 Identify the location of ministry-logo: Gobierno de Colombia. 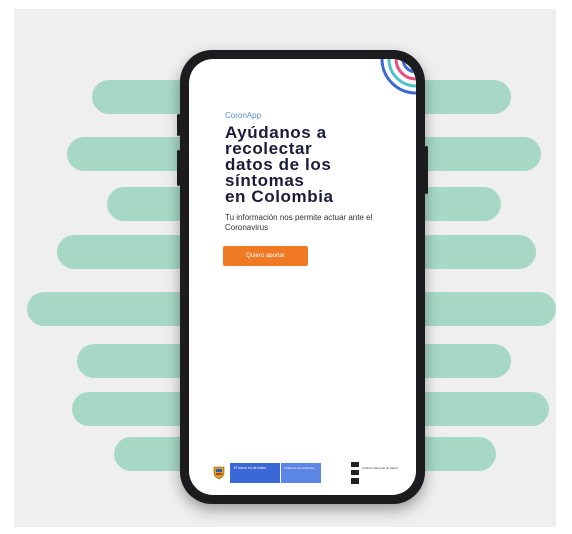
(301, 473).